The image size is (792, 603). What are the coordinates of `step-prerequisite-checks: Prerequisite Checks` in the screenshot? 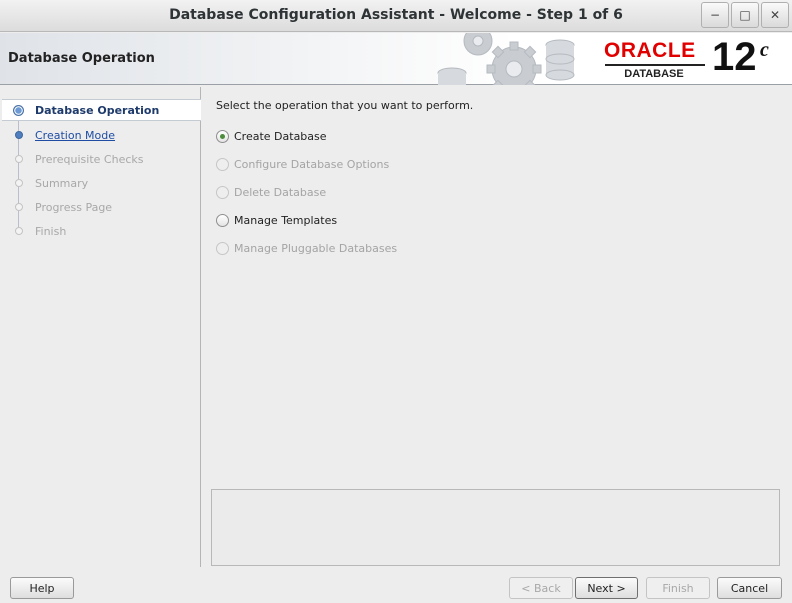 It's located at (101, 159).